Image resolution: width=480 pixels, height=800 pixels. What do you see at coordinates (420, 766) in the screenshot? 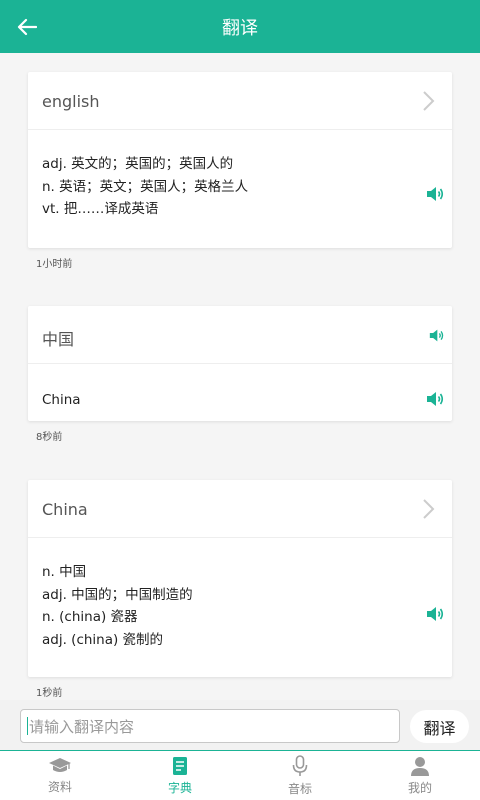
I see `user-icon` at bounding box center [420, 766].